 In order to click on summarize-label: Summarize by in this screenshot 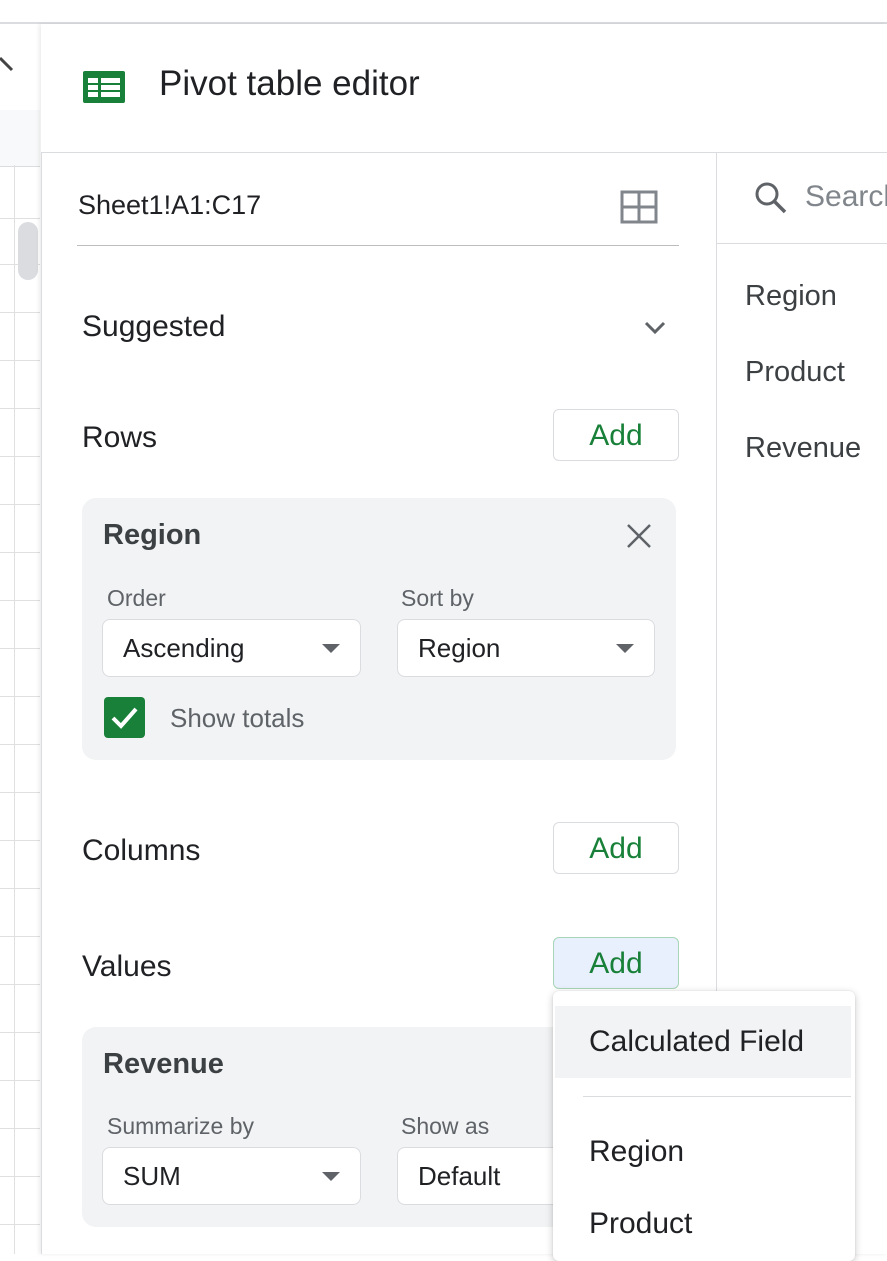, I will do `click(180, 1126)`.